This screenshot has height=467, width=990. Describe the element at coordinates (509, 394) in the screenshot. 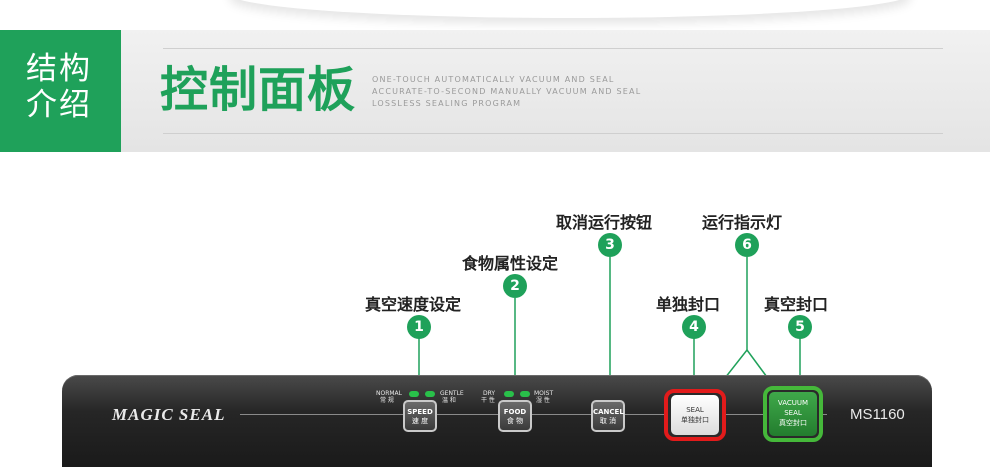

I see `food-dry-led` at that location.